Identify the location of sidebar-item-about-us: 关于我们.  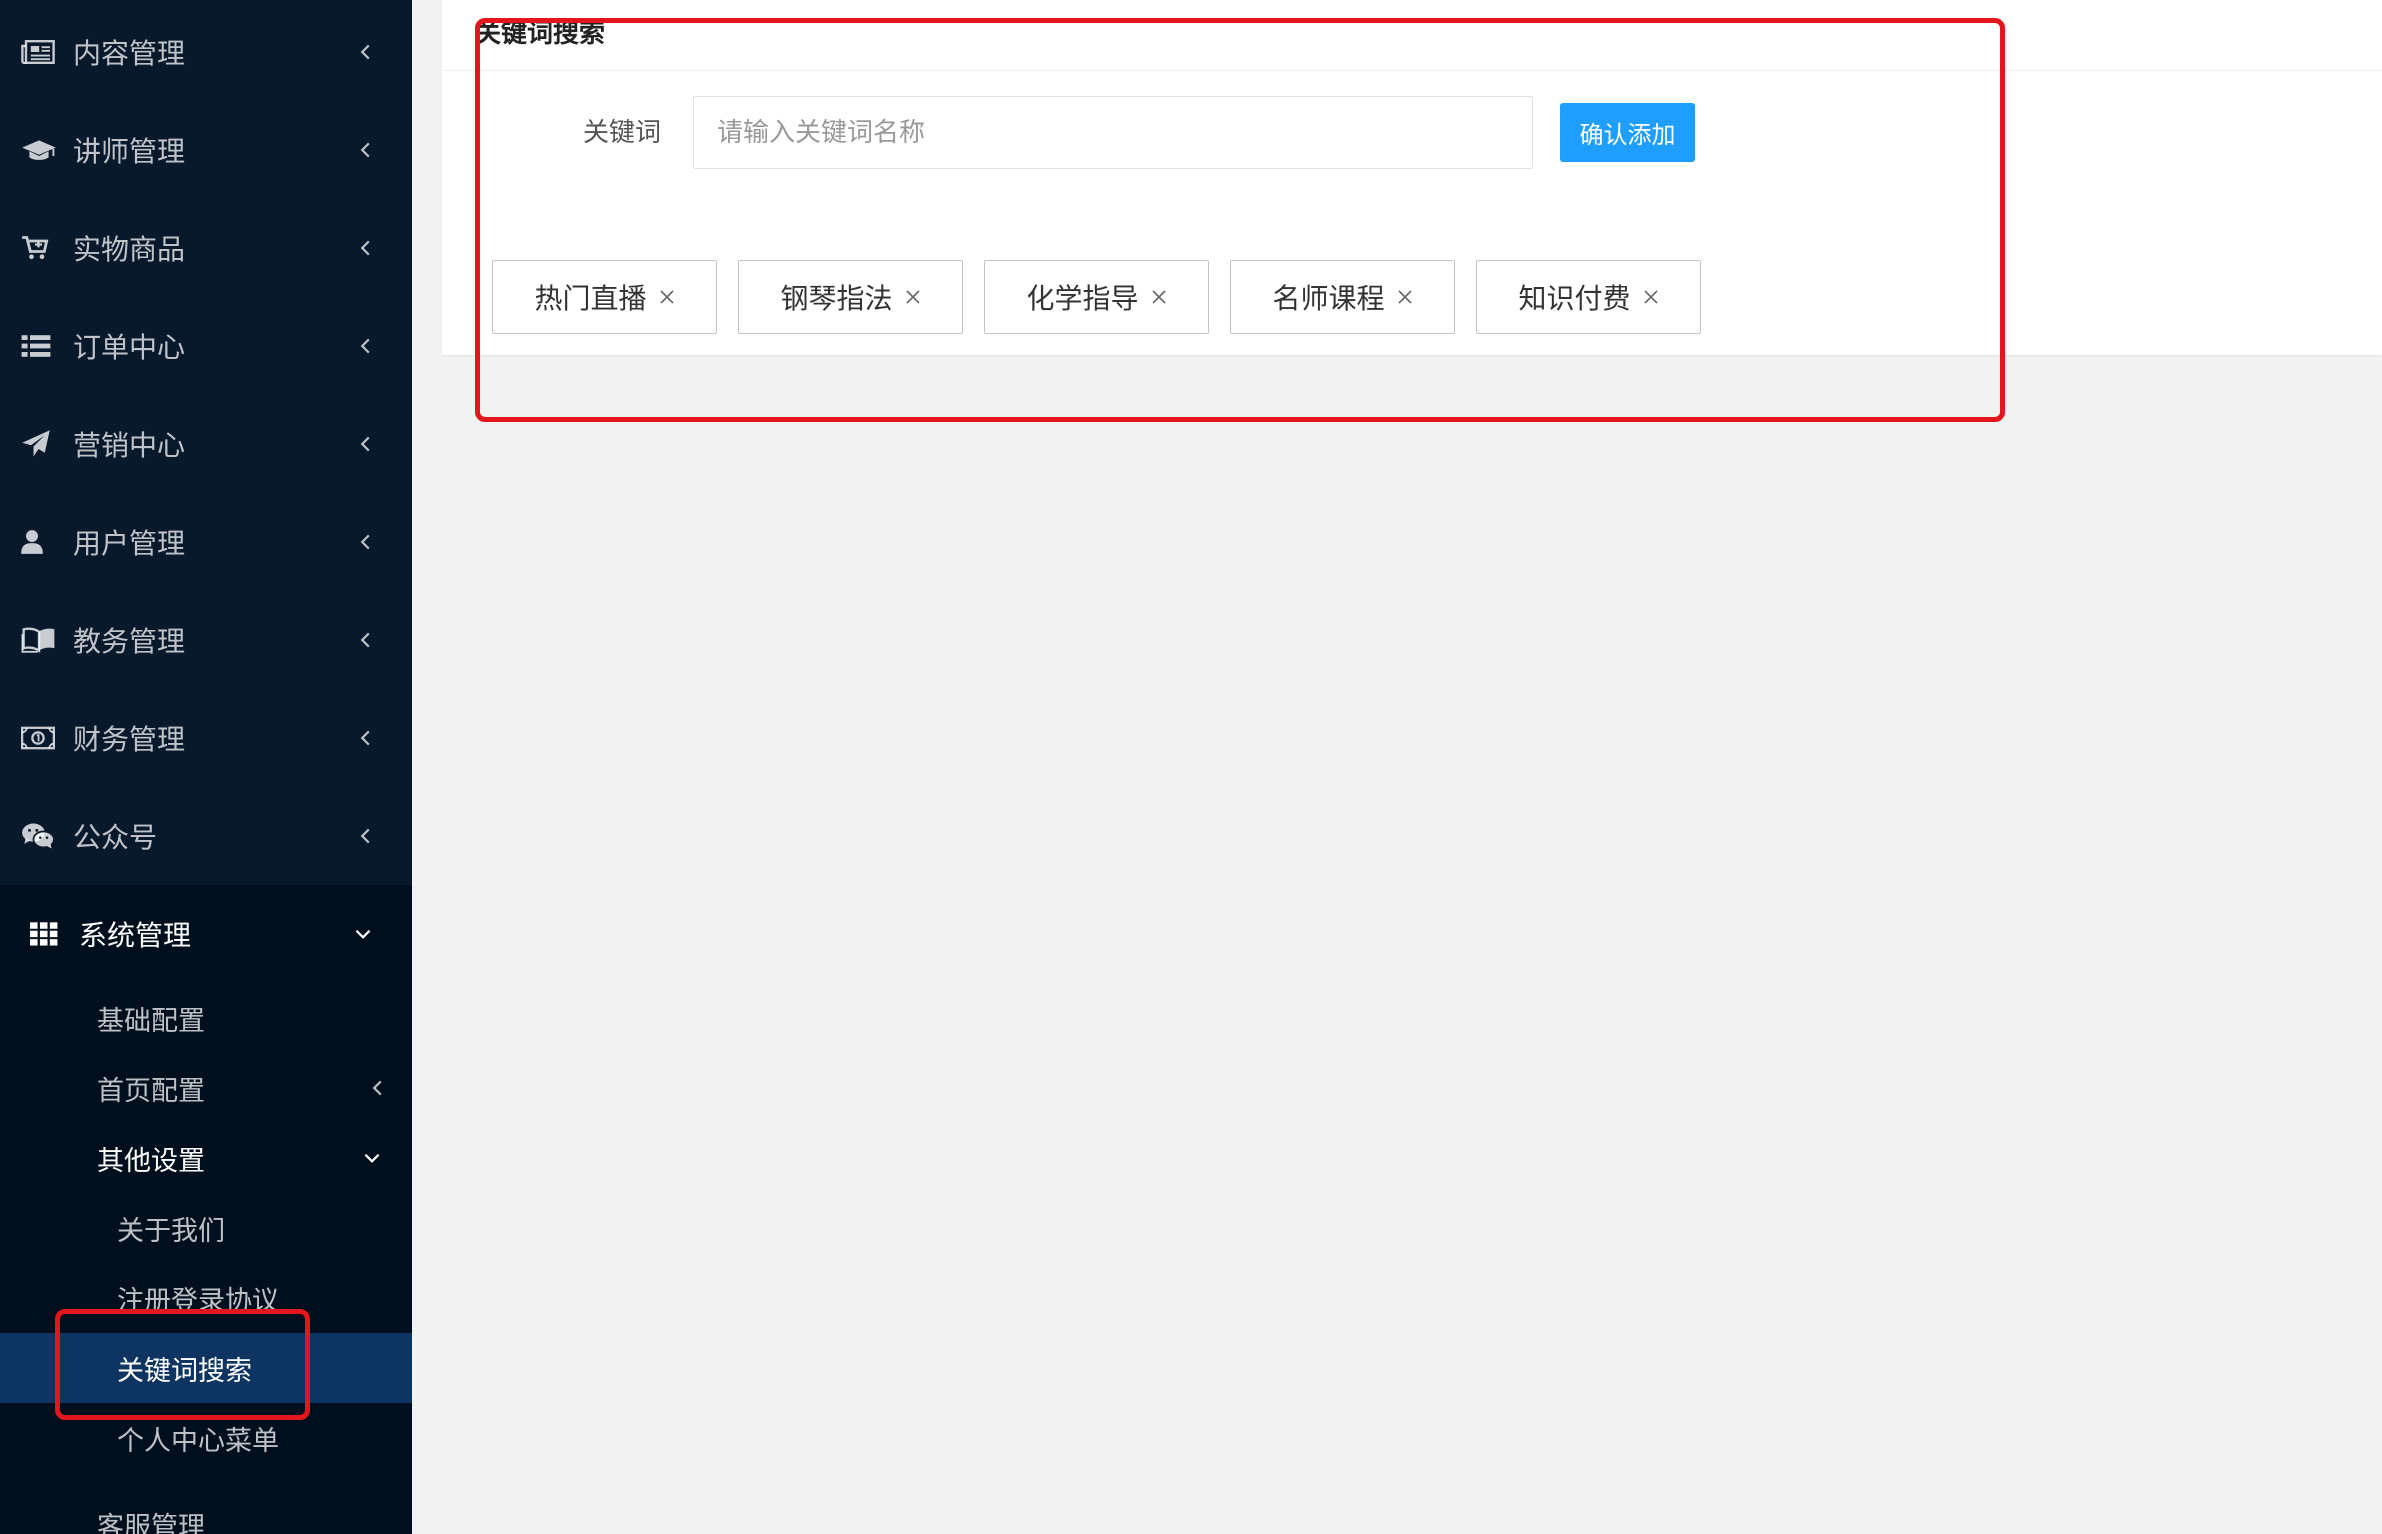
(206, 1228).